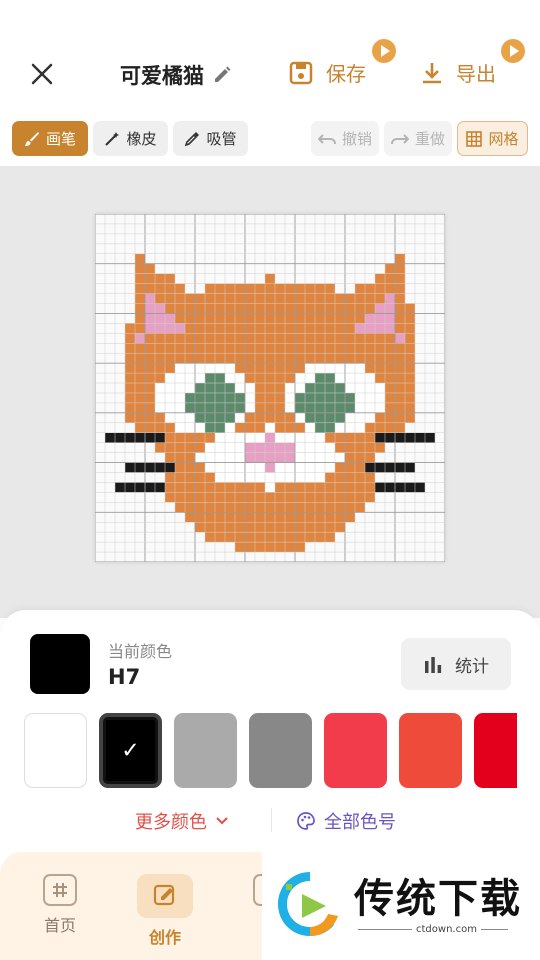 The height and width of the screenshot is (960, 540). I want to click on all-color-codes-button: 全部色号, so click(346, 821).